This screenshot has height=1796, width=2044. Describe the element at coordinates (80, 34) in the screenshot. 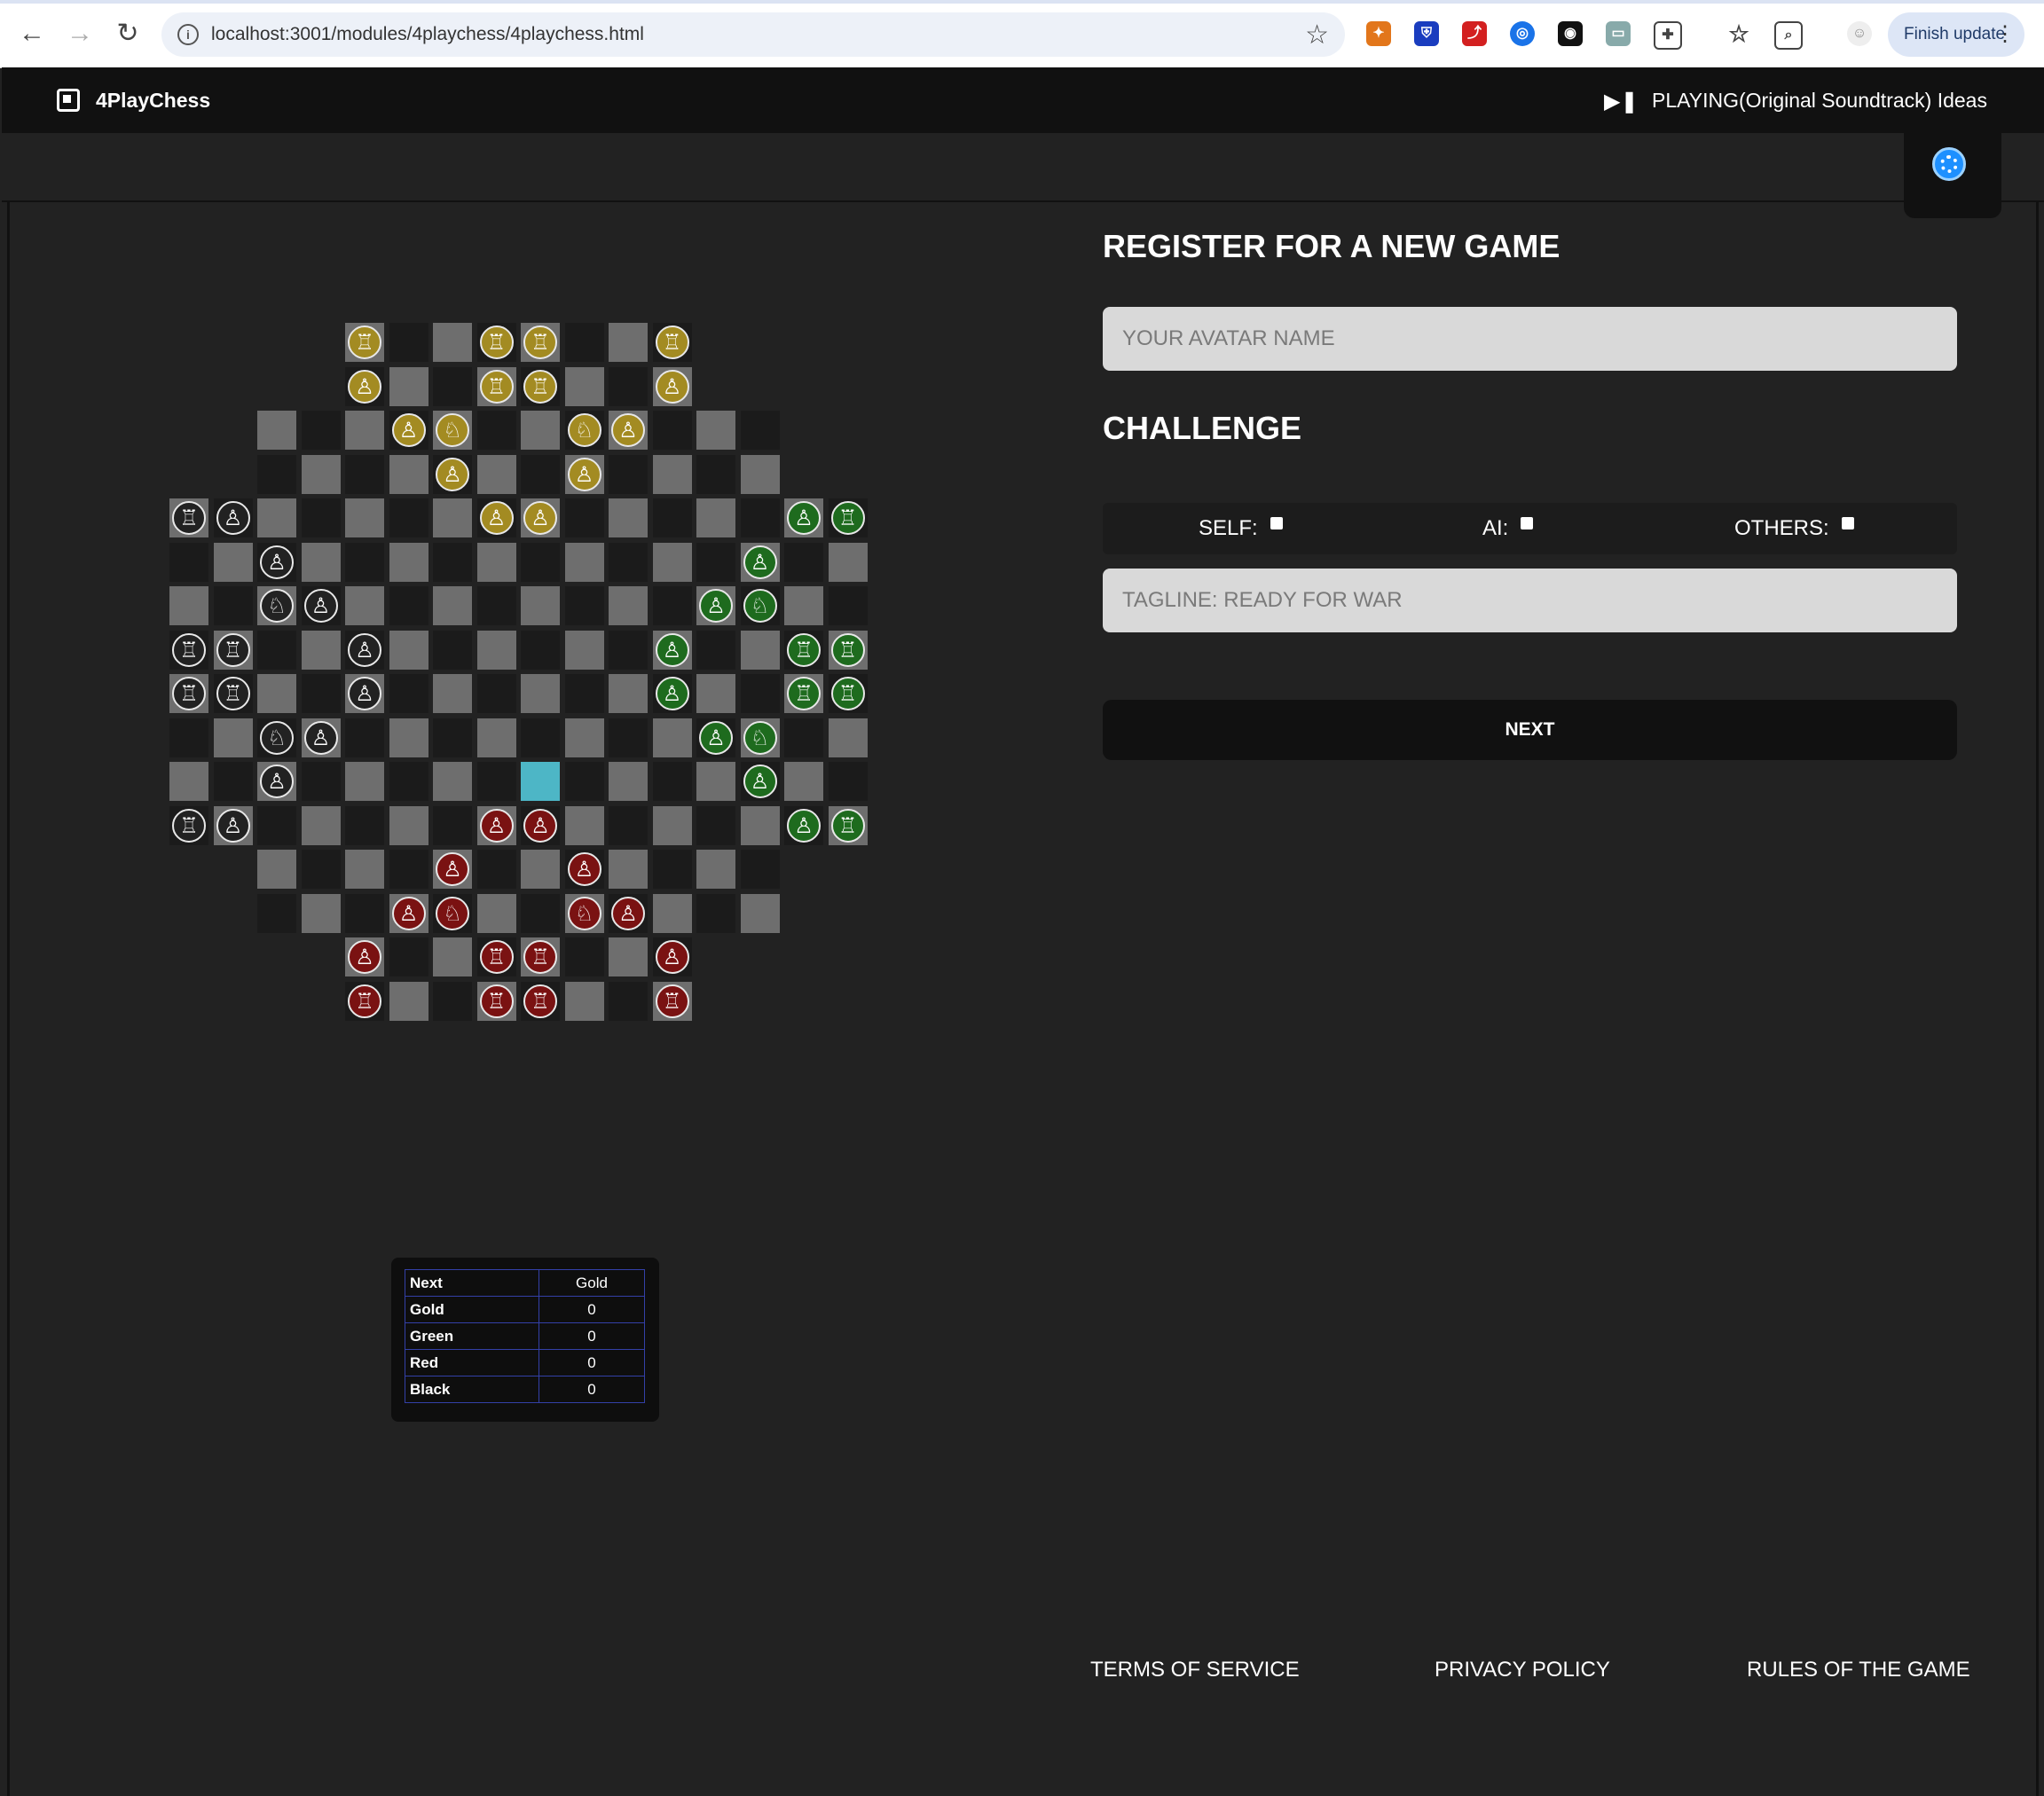

I see `forward-icon: →` at that location.